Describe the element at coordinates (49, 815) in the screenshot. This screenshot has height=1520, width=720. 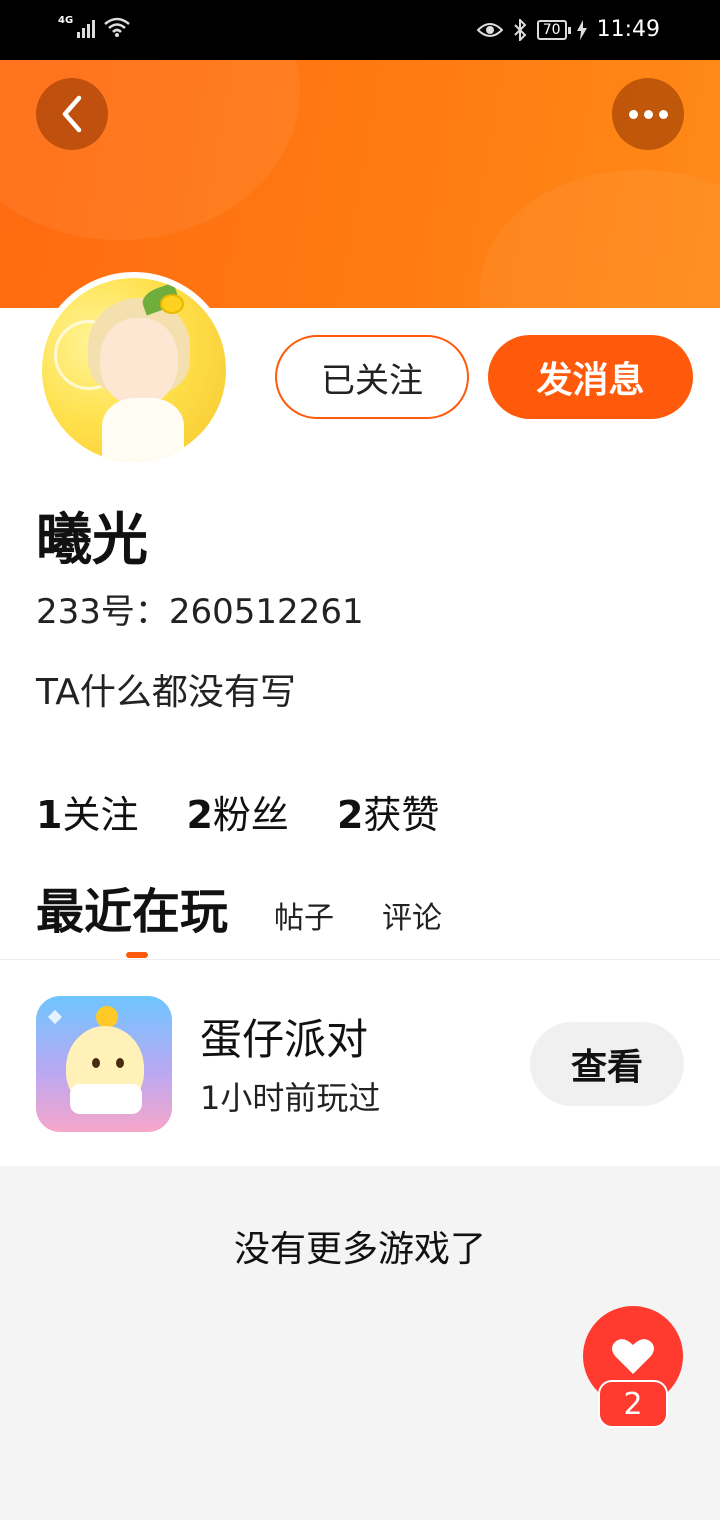
I see `stat-count: 1` at that location.